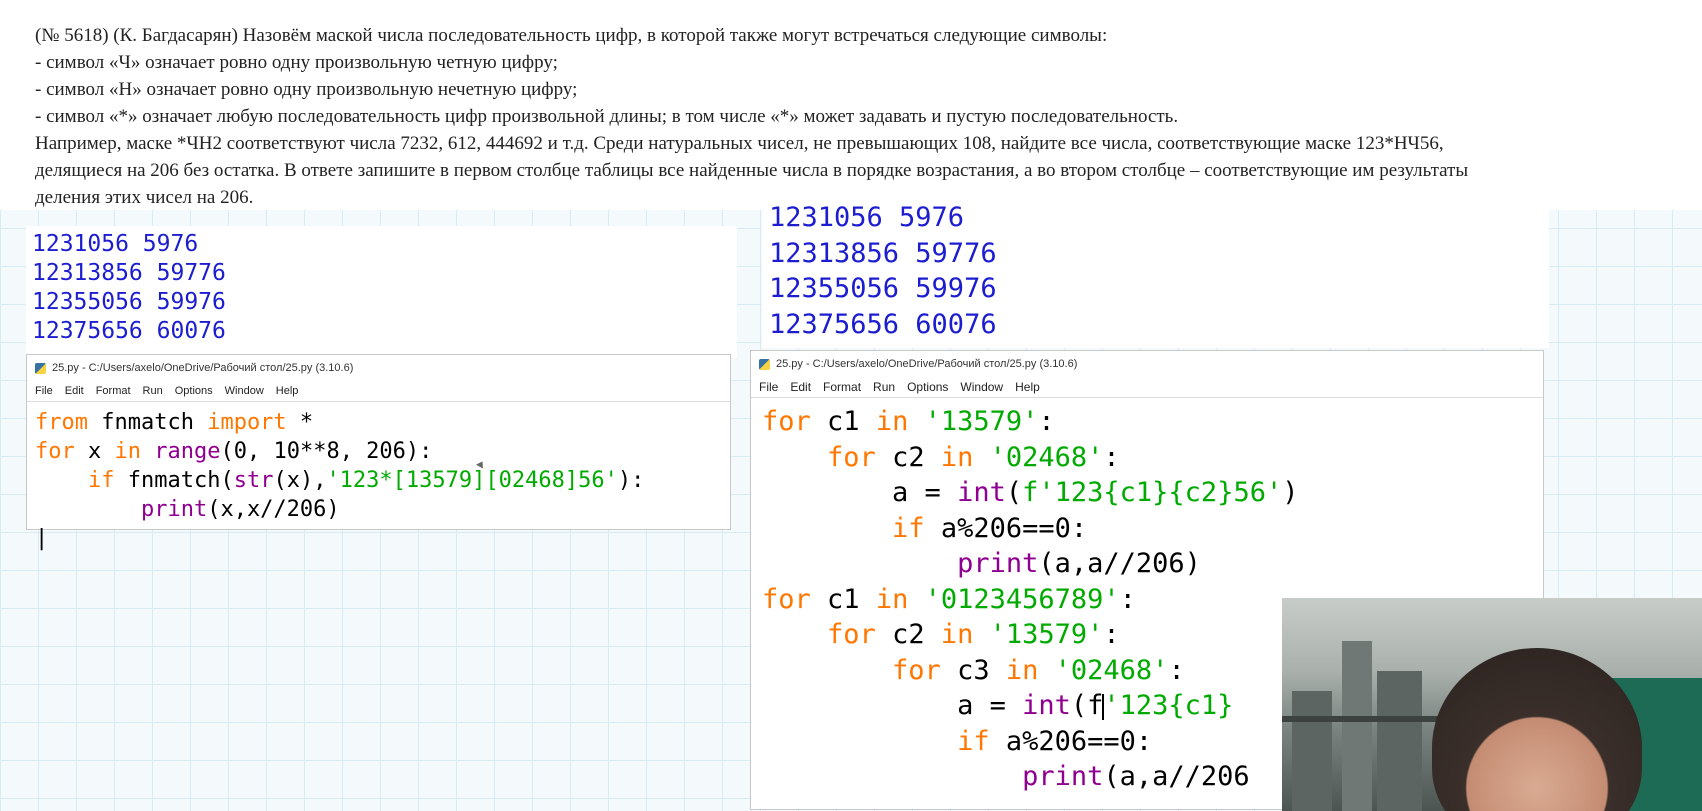 This screenshot has width=1702, height=811. What do you see at coordinates (1152, 422) in the screenshot?
I see `code-line: for c1 in '13579':` at bounding box center [1152, 422].